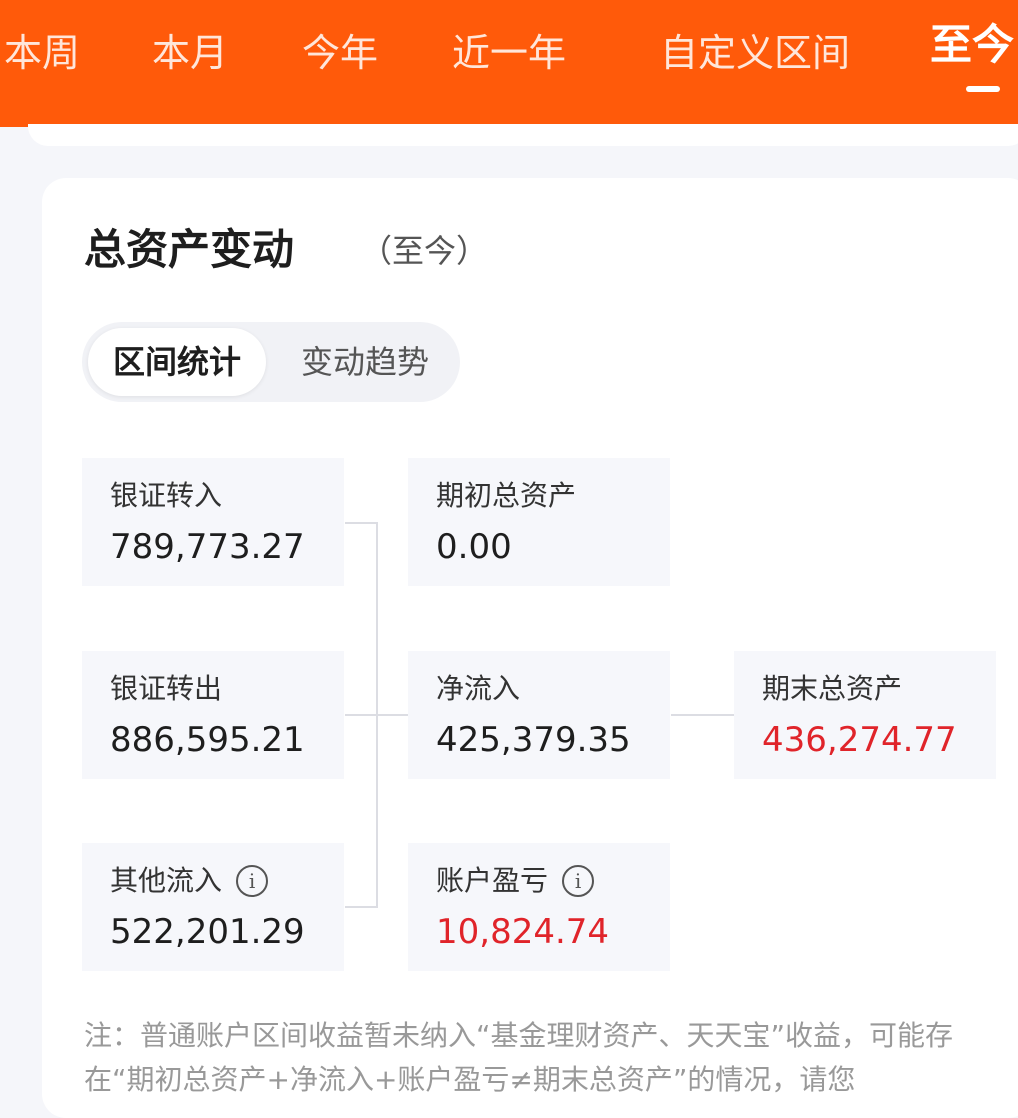  Describe the element at coordinates (492, 880) in the screenshot. I see `profit-loss-label: 账户盈亏` at that location.